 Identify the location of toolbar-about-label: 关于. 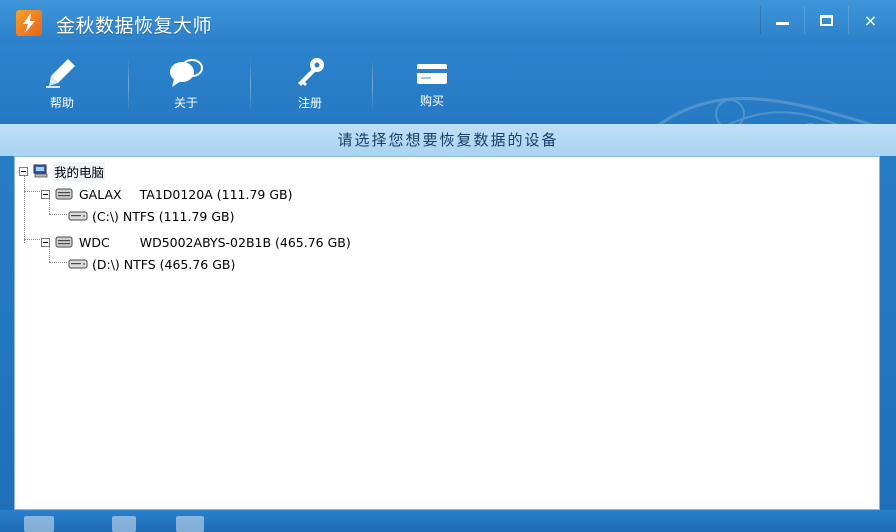
(185, 103).